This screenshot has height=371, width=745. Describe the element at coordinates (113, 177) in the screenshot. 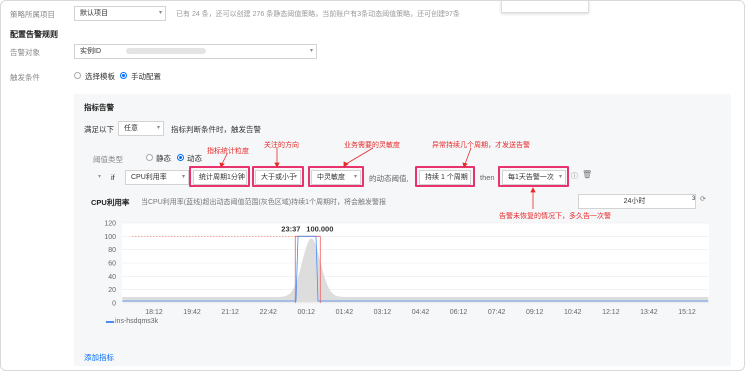

I see `if-label: if` at that location.